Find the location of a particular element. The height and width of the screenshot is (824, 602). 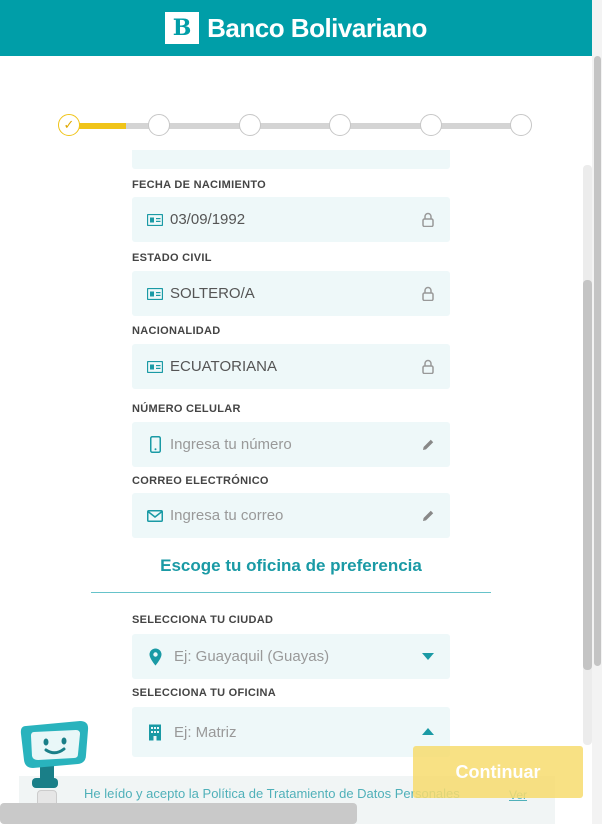

chatbot-mascot-icon is located at coordinates (54, 754).